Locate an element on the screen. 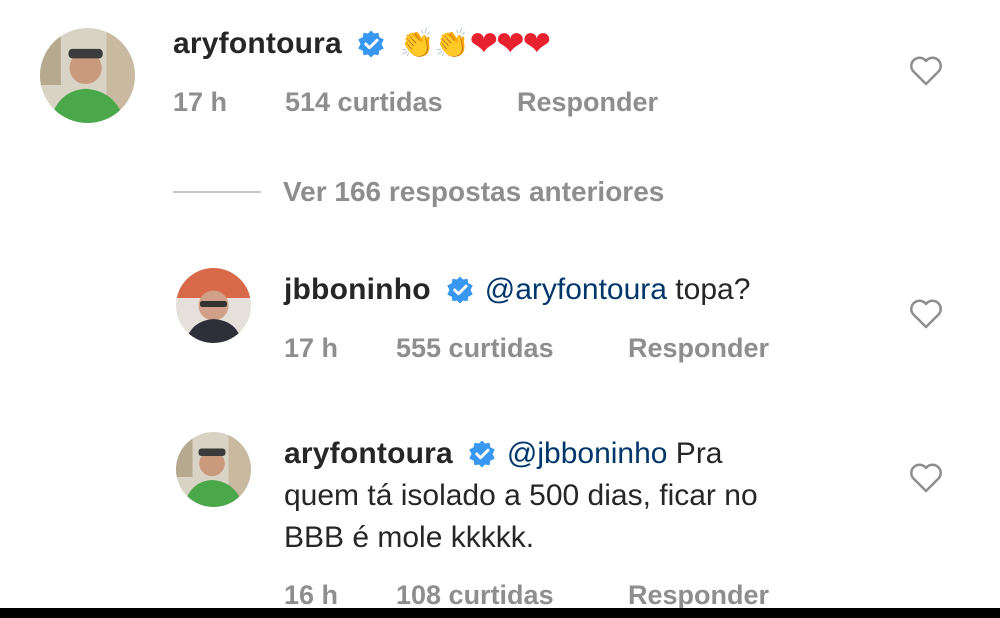 The height and width of the screenshot is (618, 1000). comment-text: Pra is located at coordinates (695, 453).